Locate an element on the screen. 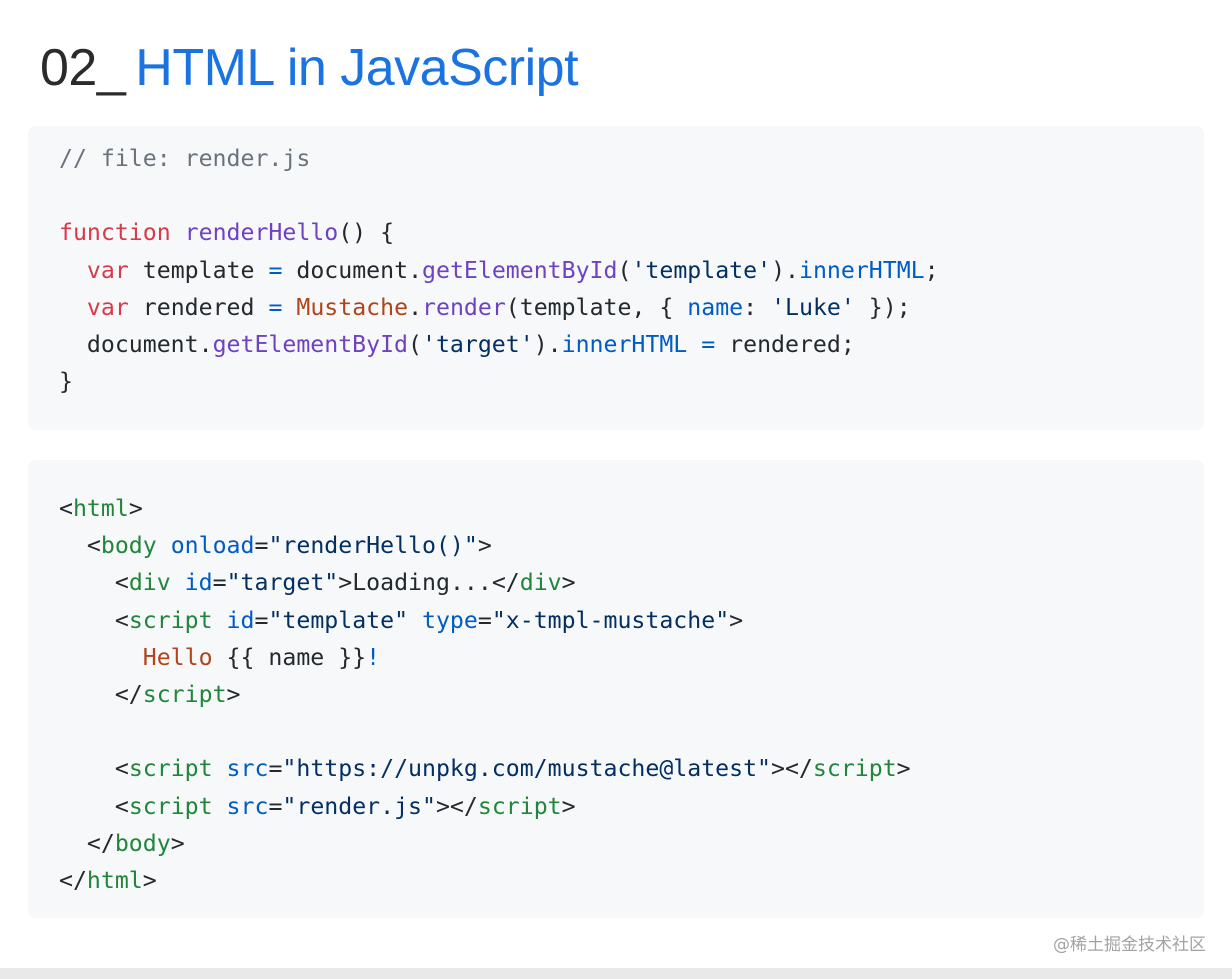 The width and height of the screenshot is (1232, 979). code-line: function renderHello() { is located at coordinates (227, 233).